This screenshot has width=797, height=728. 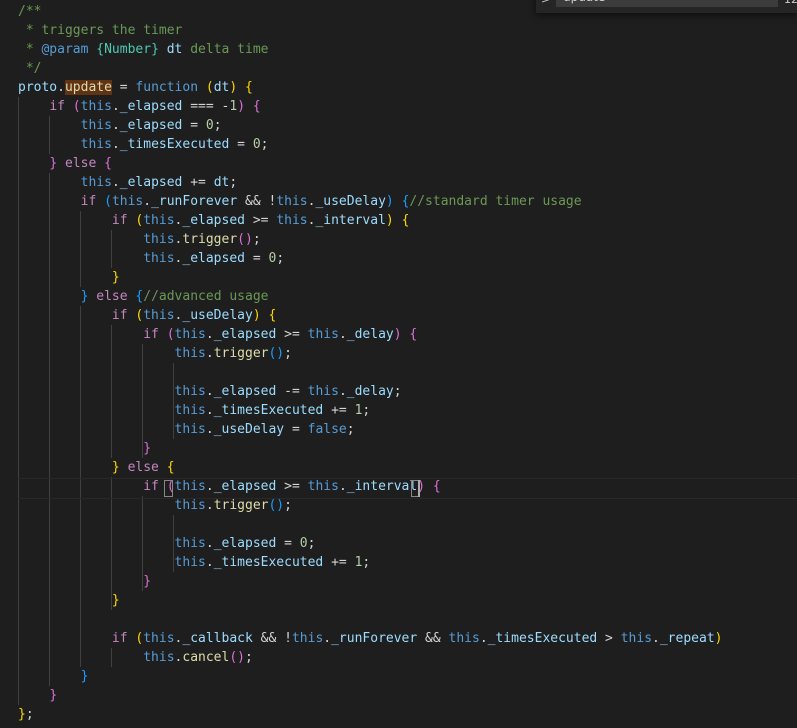 I want to click on code-token: else, so click(x=143, y=467).